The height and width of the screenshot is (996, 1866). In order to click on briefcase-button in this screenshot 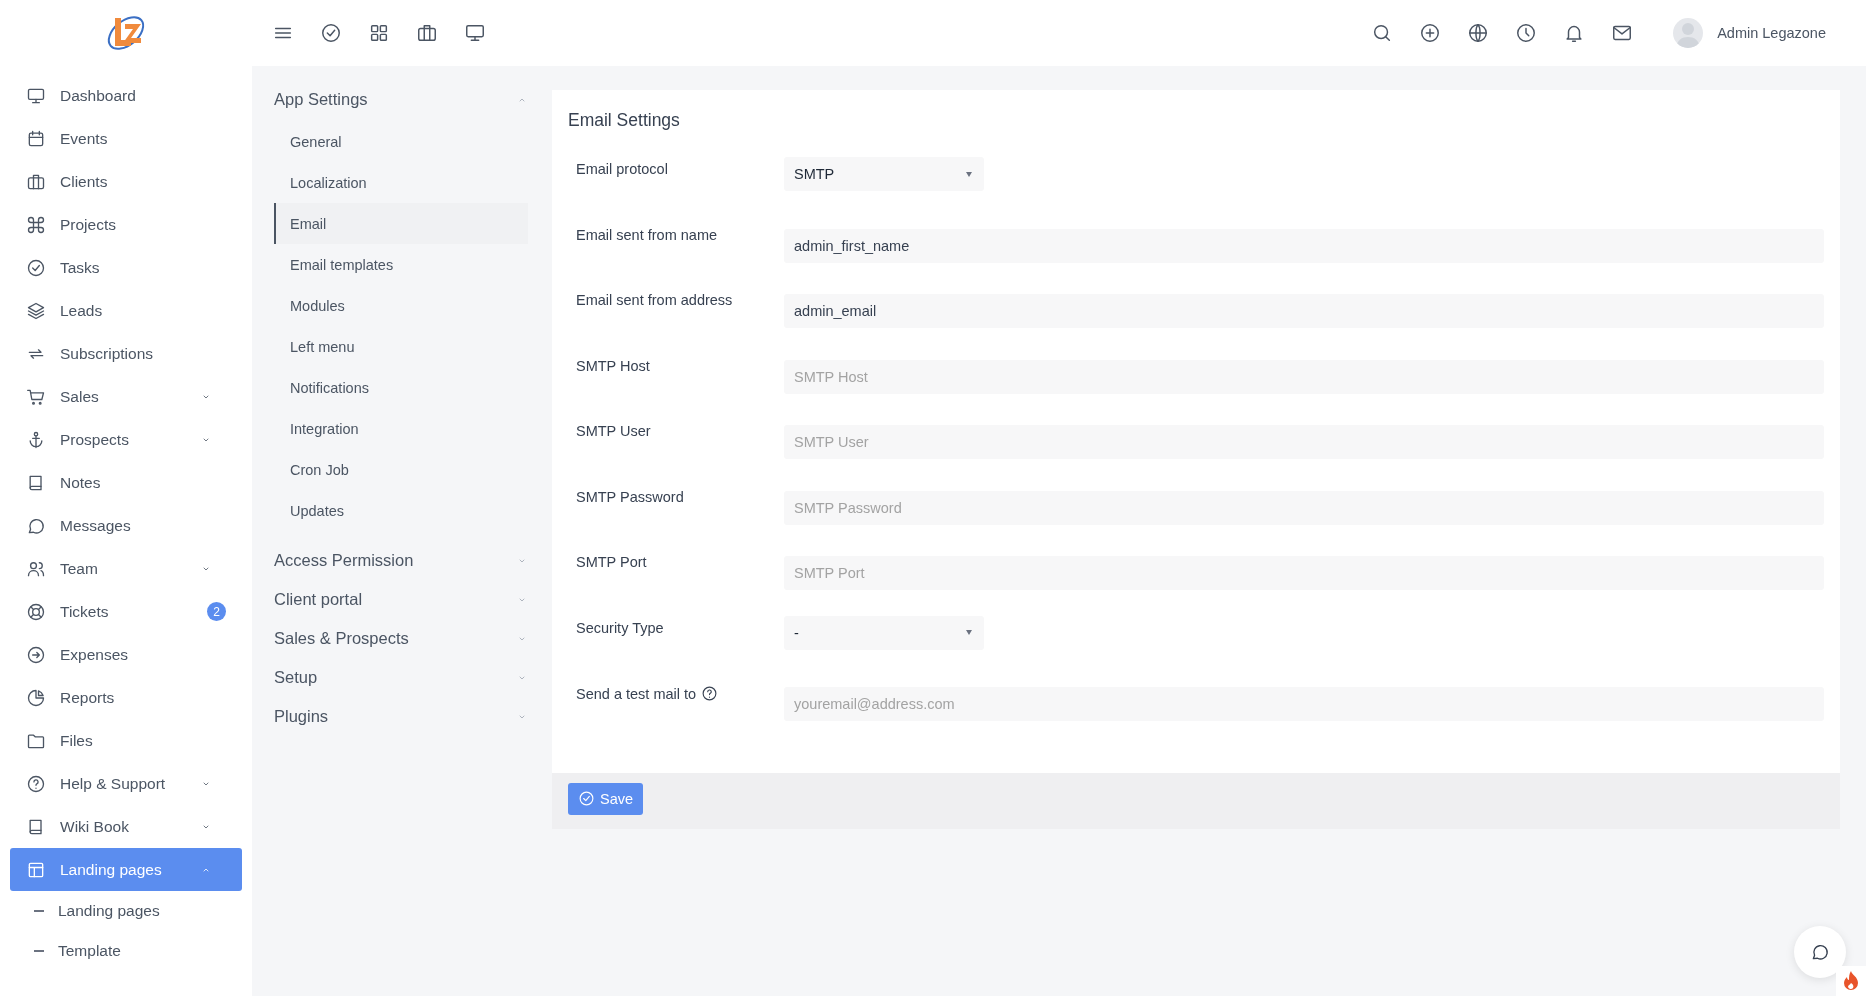, I will do `click(427, 33)`.